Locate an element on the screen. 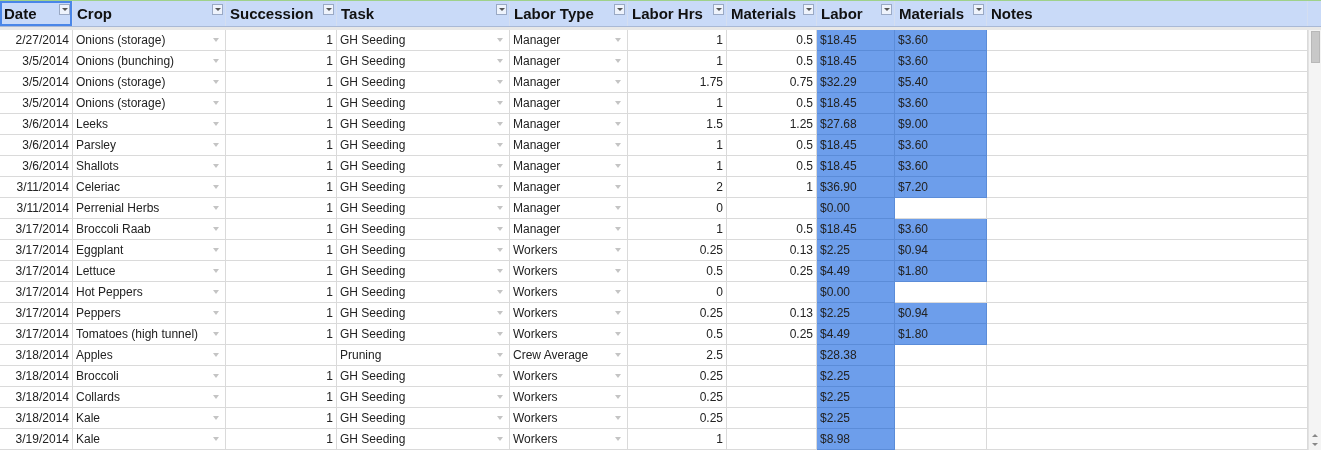 This screenshot has width=1321, height=455. table-cell: $18.45 is located at coordinates (856, 229).